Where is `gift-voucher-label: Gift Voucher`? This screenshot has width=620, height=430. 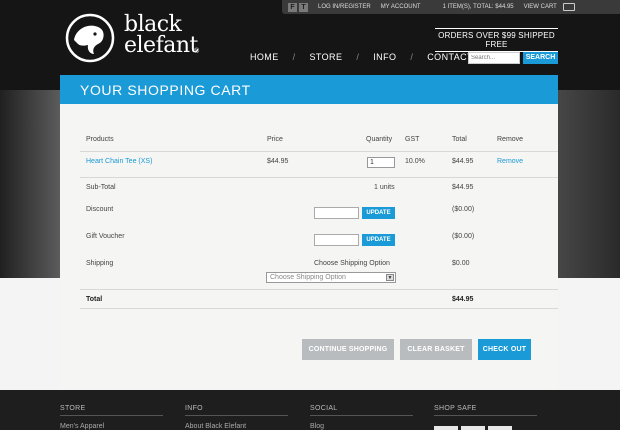
gift-voucher-label: Gift Voucher is located at coordinates (105, 236).